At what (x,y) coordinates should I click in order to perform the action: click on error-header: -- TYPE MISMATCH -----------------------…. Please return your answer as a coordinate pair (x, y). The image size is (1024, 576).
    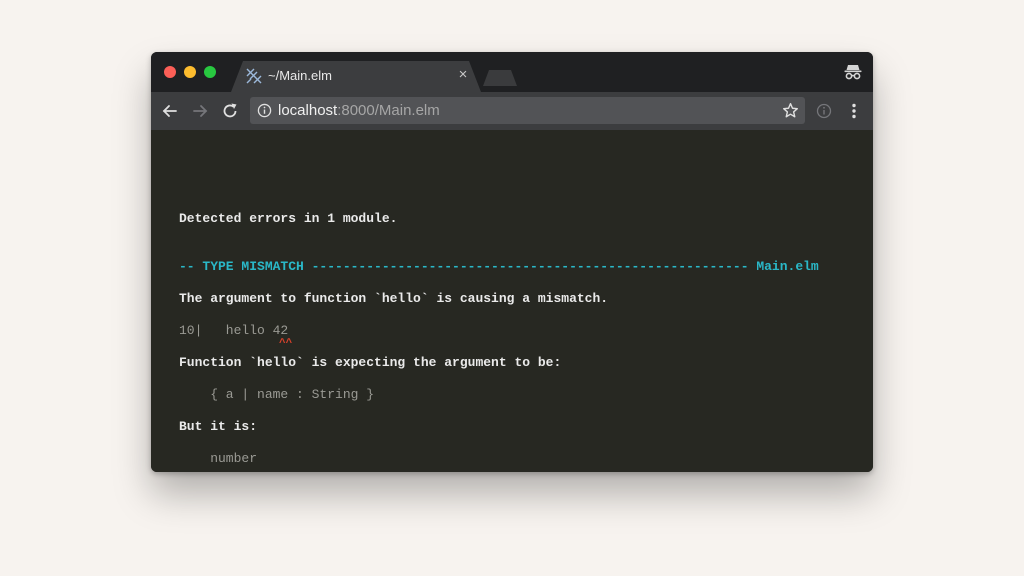
    Looking at the image, I should click on (499, 266).